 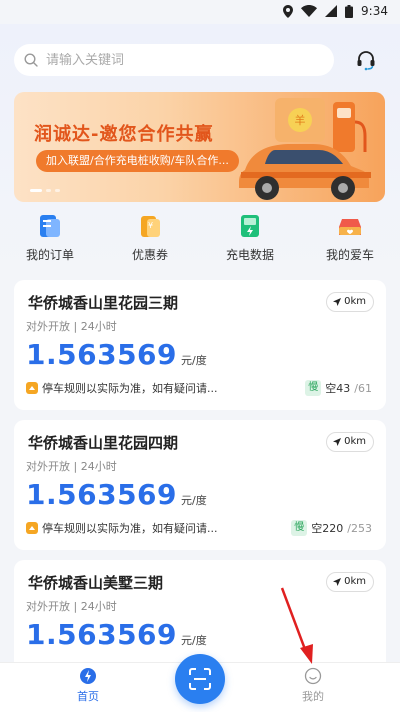 I want to click on quick-item-orders: 我的订单, so click(x=50, y=241).